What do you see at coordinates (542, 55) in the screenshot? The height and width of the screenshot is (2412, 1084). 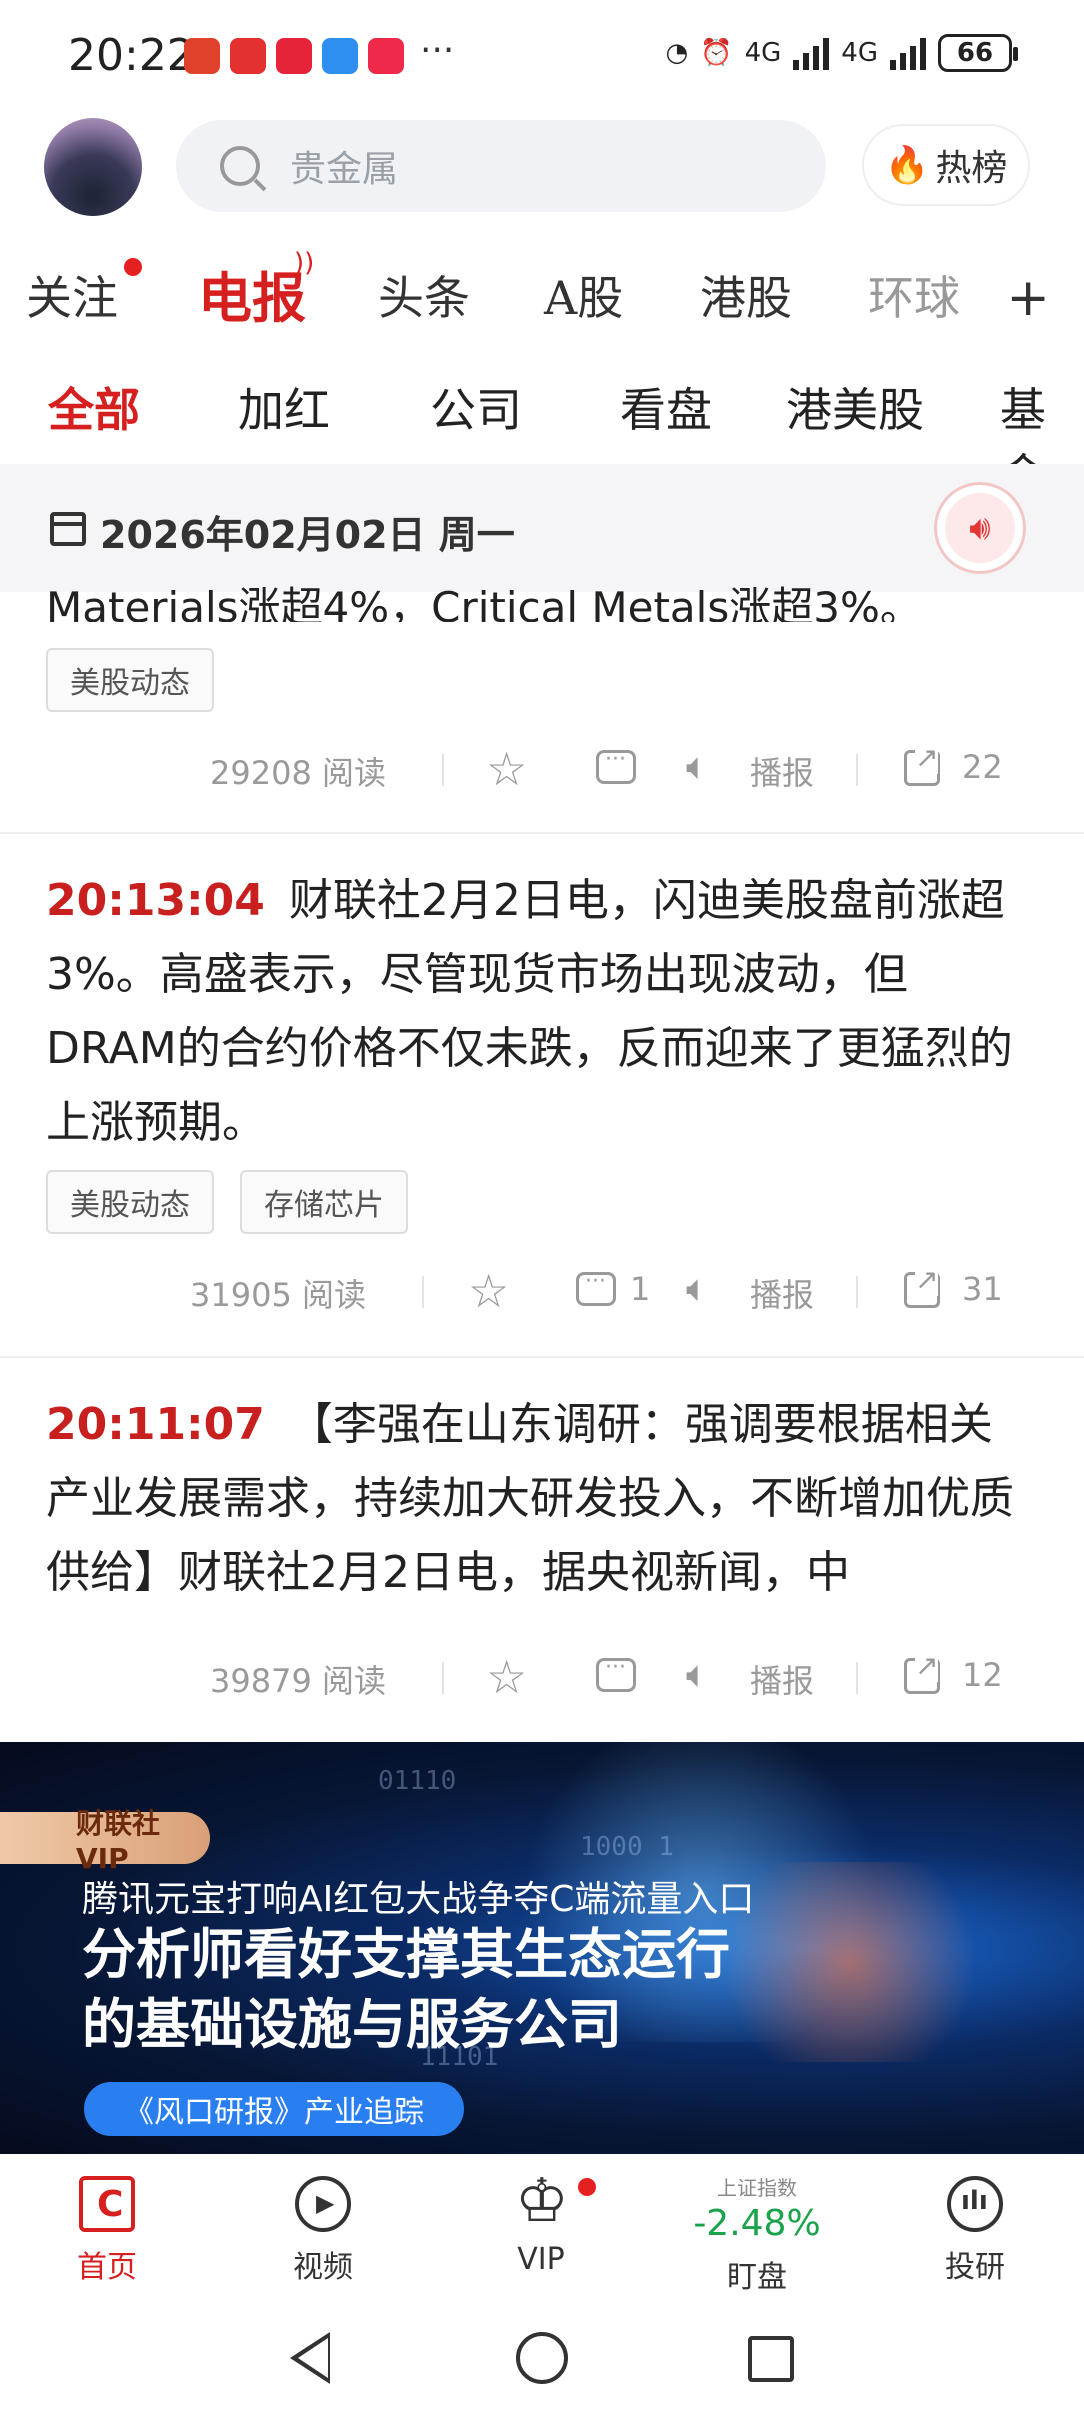 I see `status-bar: 20:22 ··· ◔ ⏰ 4G 4G 66` at bounding box center [542, 55].